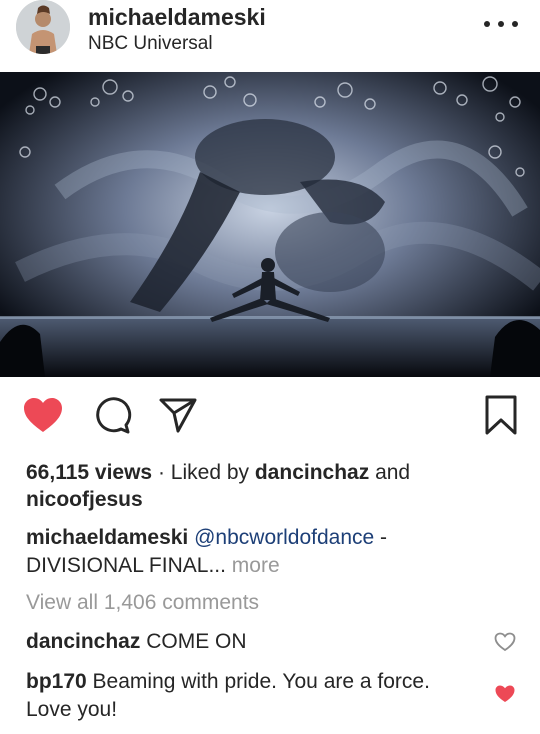 Image resolution: width=540 pixels, height=734 pixels. I want to click on liked-by-user: dancinchaz, so click(312, 472).